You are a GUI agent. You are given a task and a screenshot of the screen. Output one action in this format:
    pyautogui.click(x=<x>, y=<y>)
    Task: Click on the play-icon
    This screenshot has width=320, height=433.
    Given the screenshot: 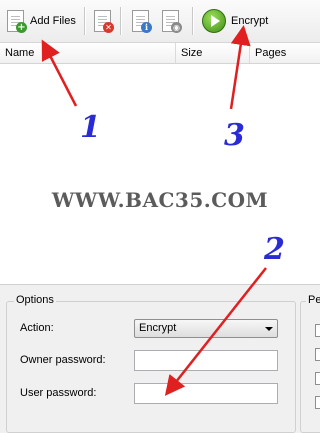 What is the action you would take?
    pyautogui.click(x=214, y=21)
    